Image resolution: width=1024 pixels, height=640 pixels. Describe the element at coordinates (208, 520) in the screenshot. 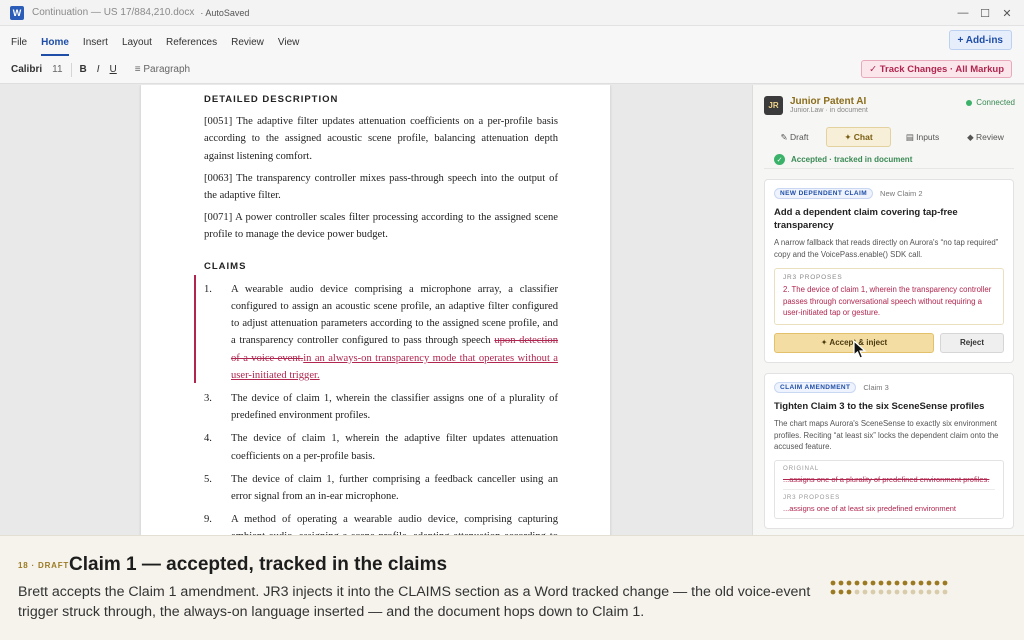

I see `claim-number: 9.` at that location.